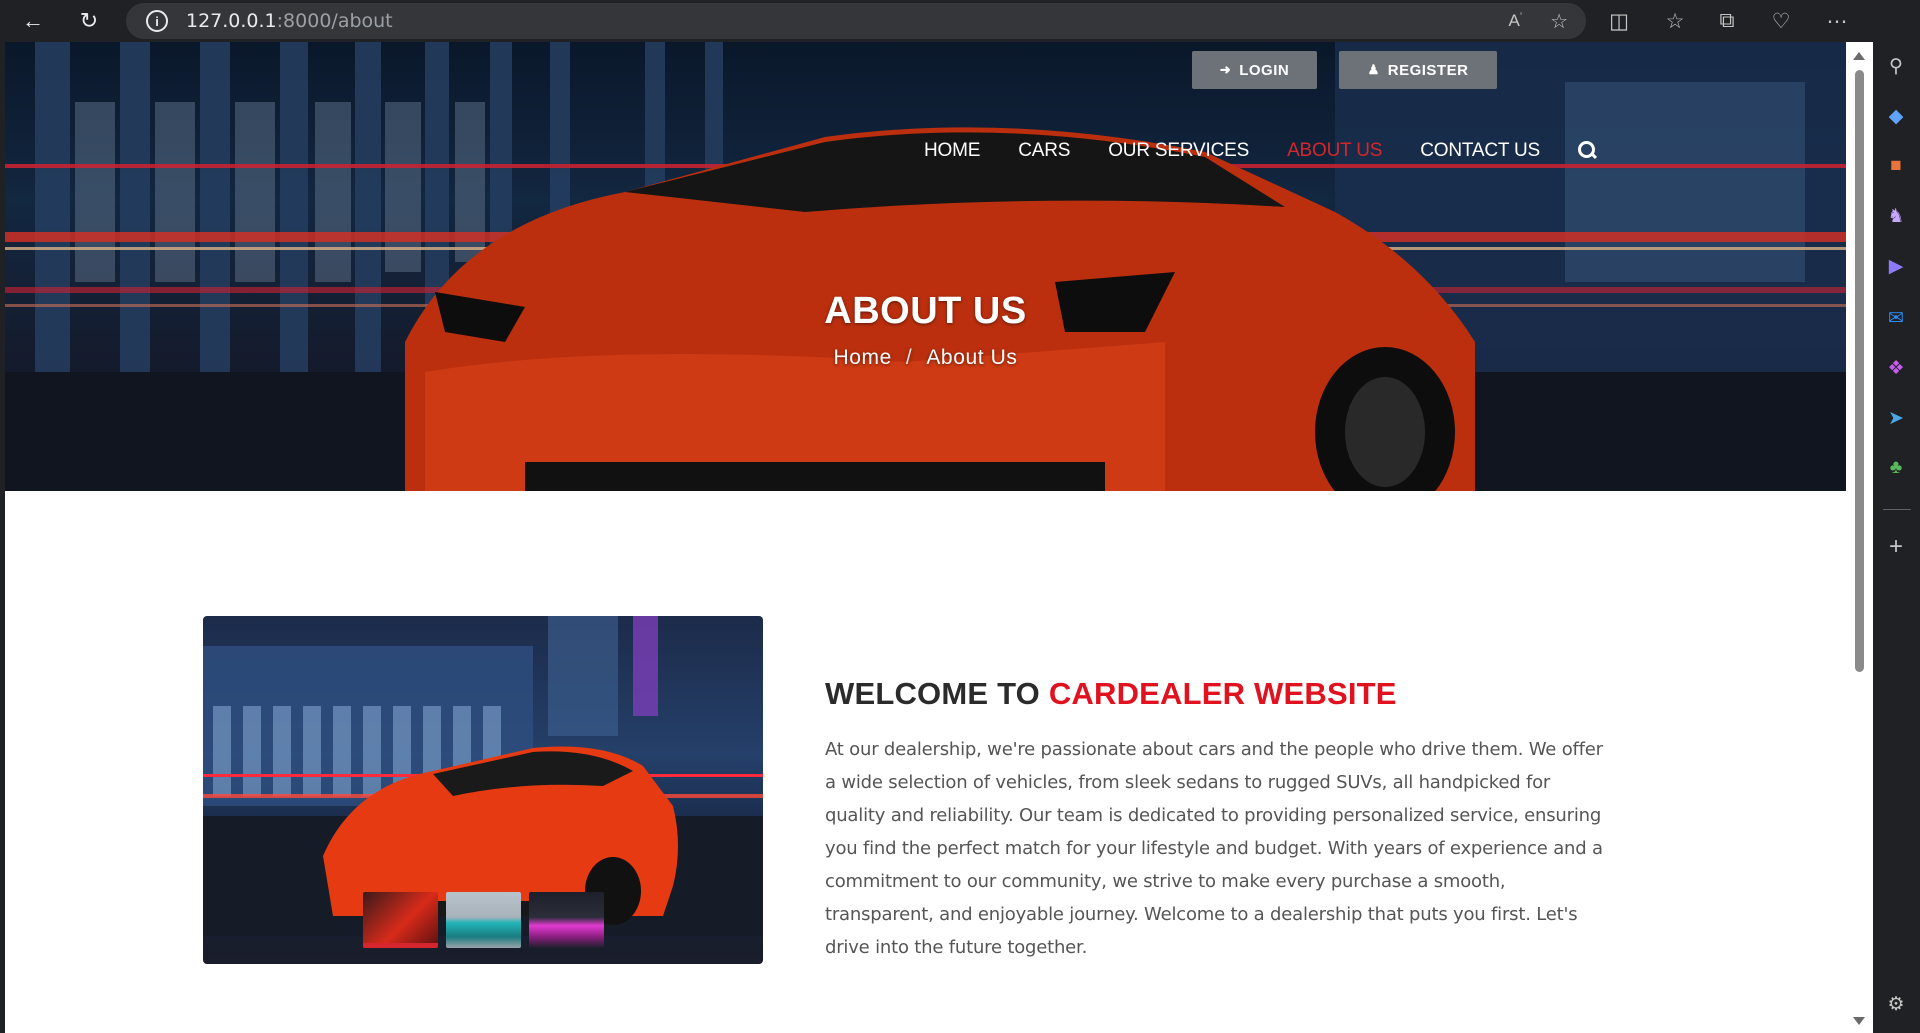  Describe the element at coordinates (1559, 21) in the screenshot. I see `favorite-icon: ☆` at that location.